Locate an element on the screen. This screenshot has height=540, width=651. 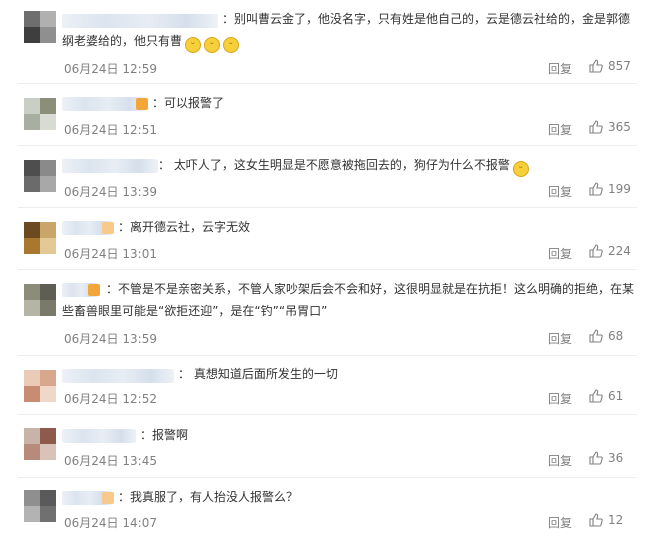
like-count: 365 is located at coordinates (619, 127).